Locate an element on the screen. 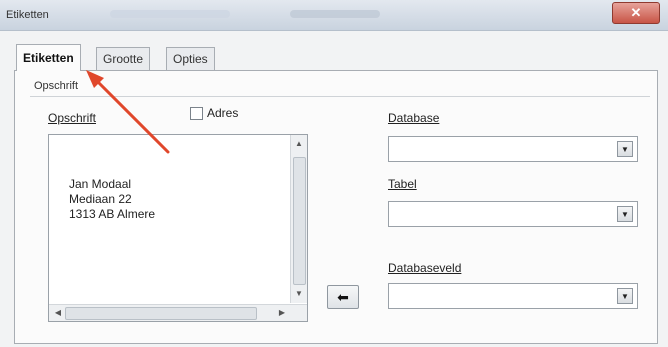 This screenshot has height=347, width=668. title-bar: Etiketten ✕ is located at coordinates (334, 15).